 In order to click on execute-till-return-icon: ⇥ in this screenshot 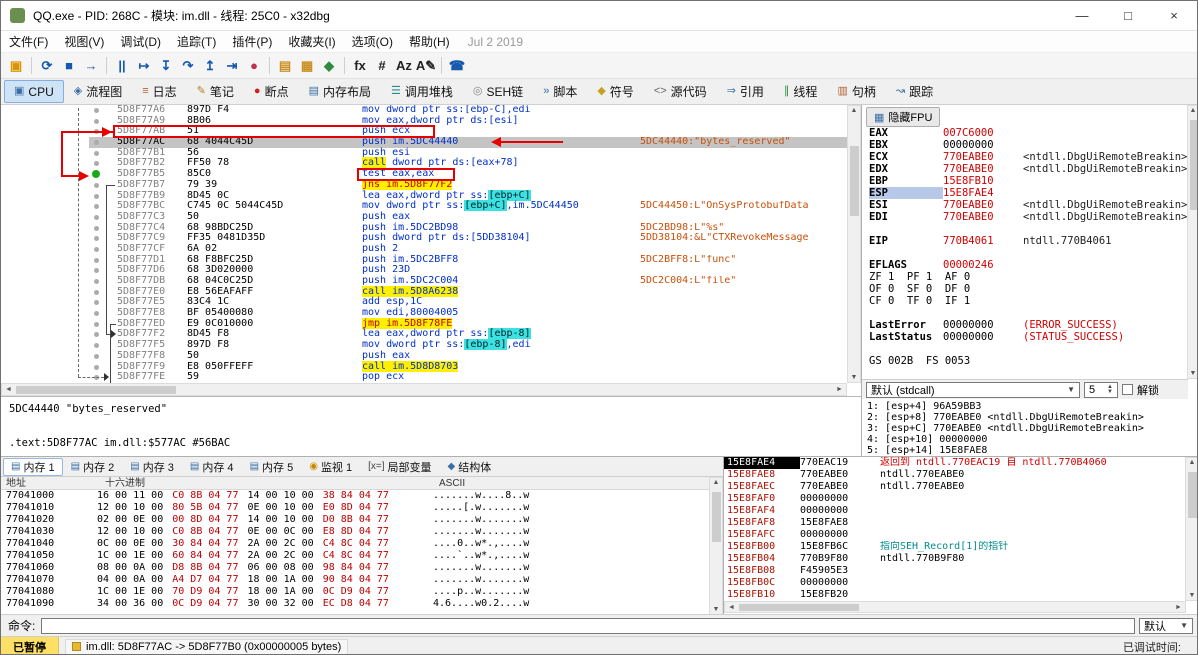, I will do `click(232, 65)`.